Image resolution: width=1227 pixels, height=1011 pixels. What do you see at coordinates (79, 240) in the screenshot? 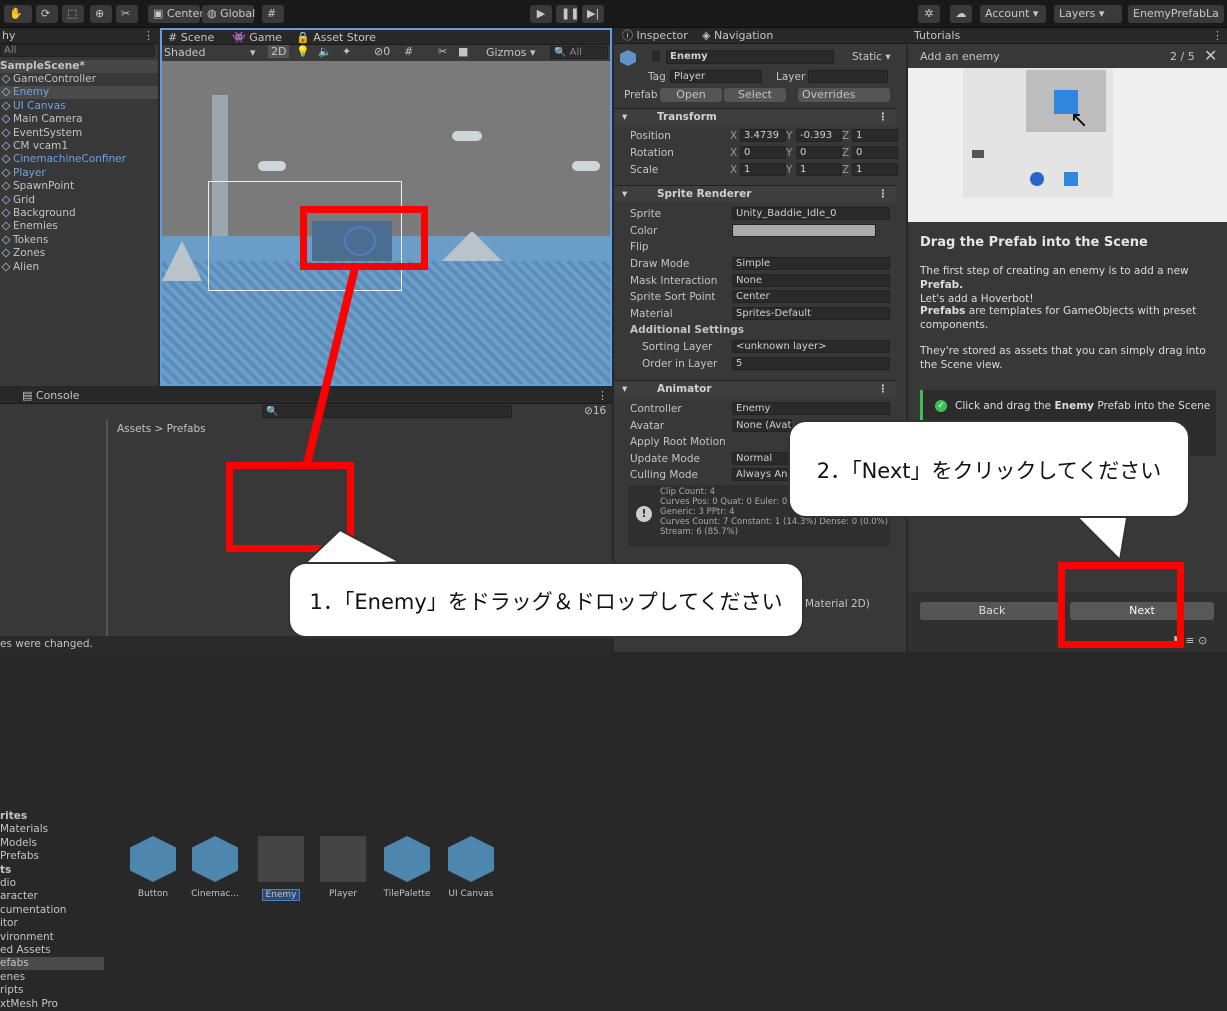
I see `hierarchy-item: Tokens` at bounding box center [79, 240].